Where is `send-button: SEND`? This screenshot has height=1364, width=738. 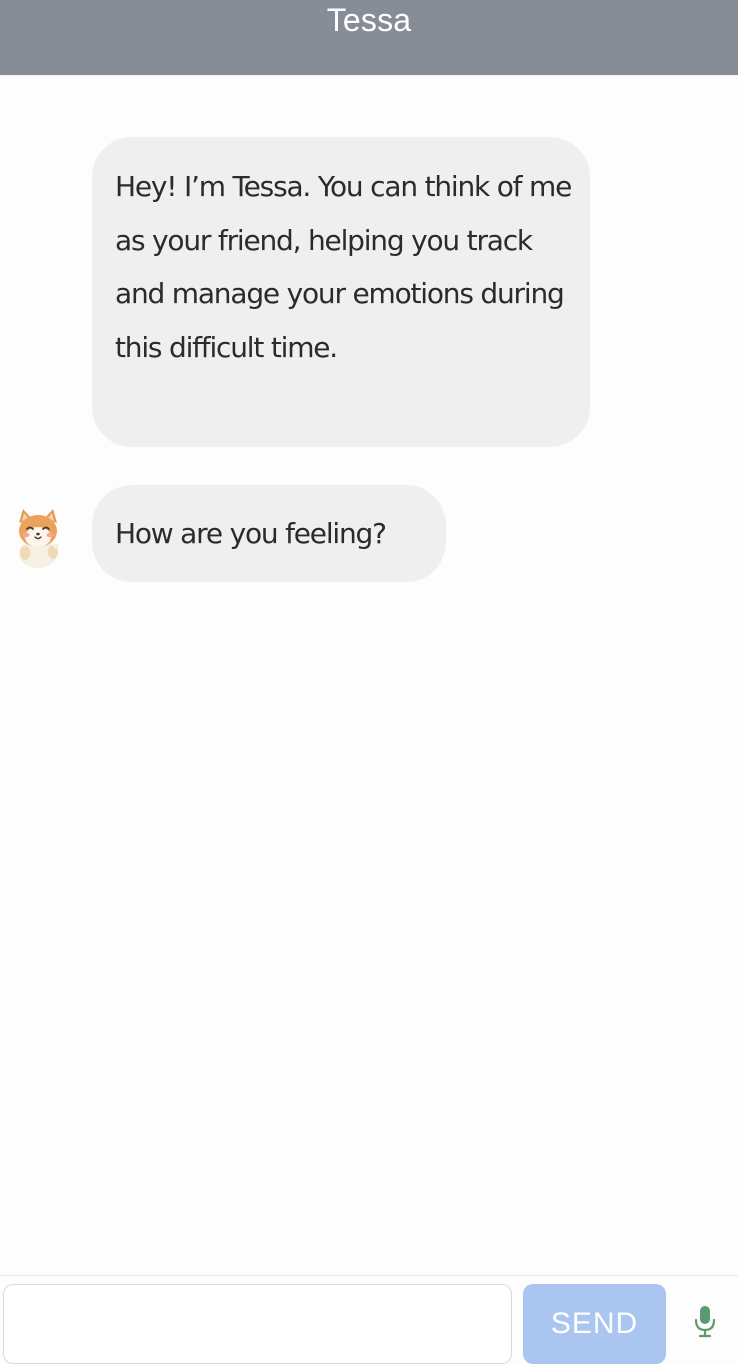 send-button: SEND is located at coordinates (594, 1324).